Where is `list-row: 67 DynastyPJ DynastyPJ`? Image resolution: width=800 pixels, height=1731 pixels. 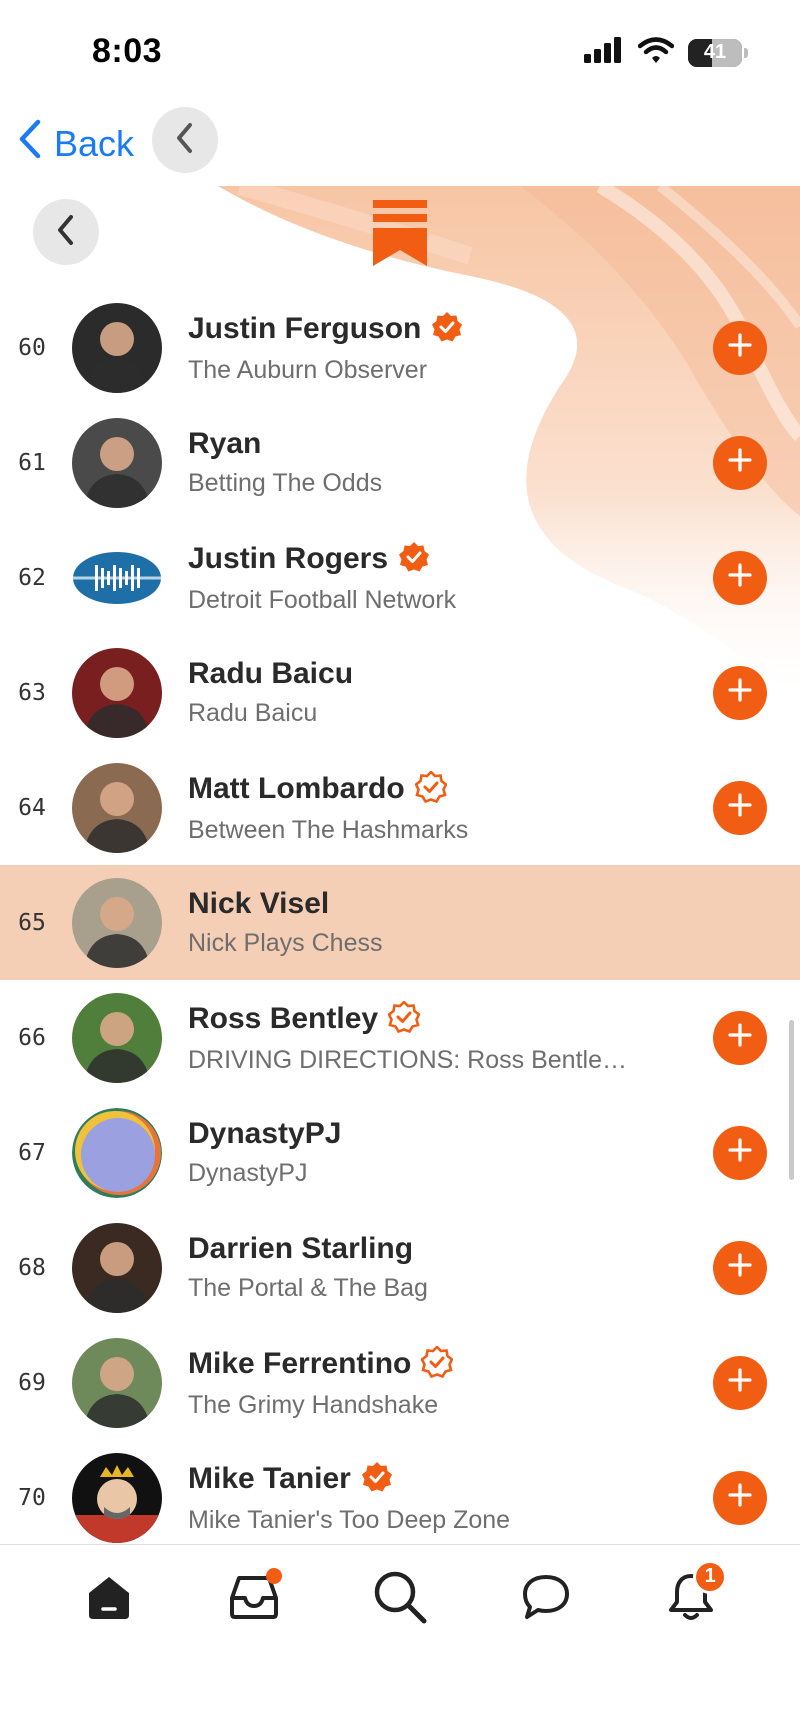 list-row: 67 DynastyPJ DynastyPJ is located at coordinates (400, 1152).